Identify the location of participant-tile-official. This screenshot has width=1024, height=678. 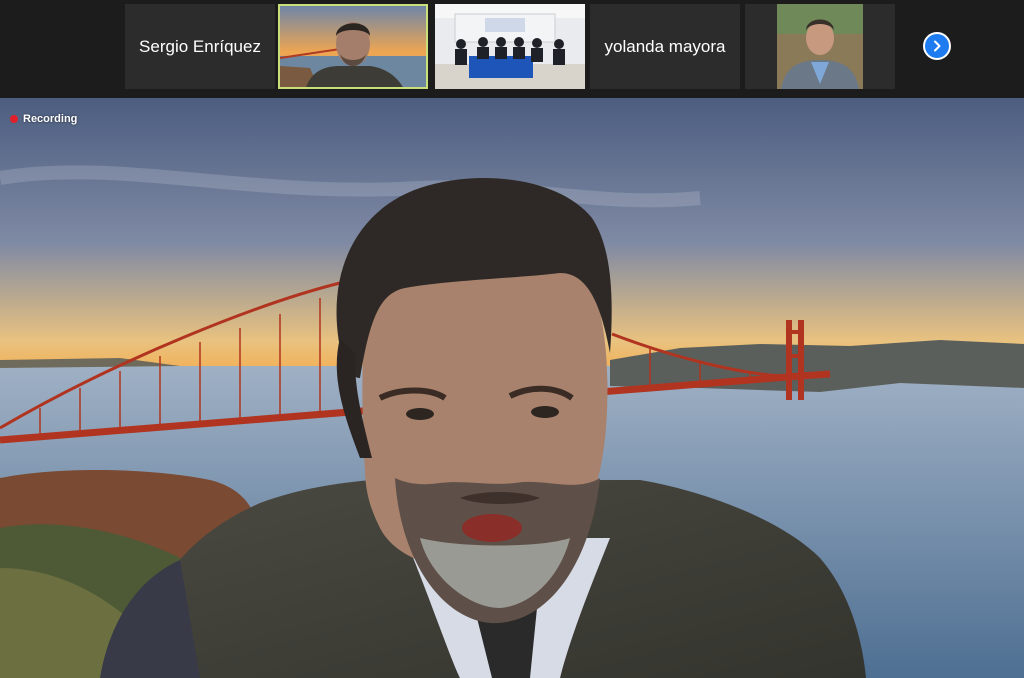
(820, 46).